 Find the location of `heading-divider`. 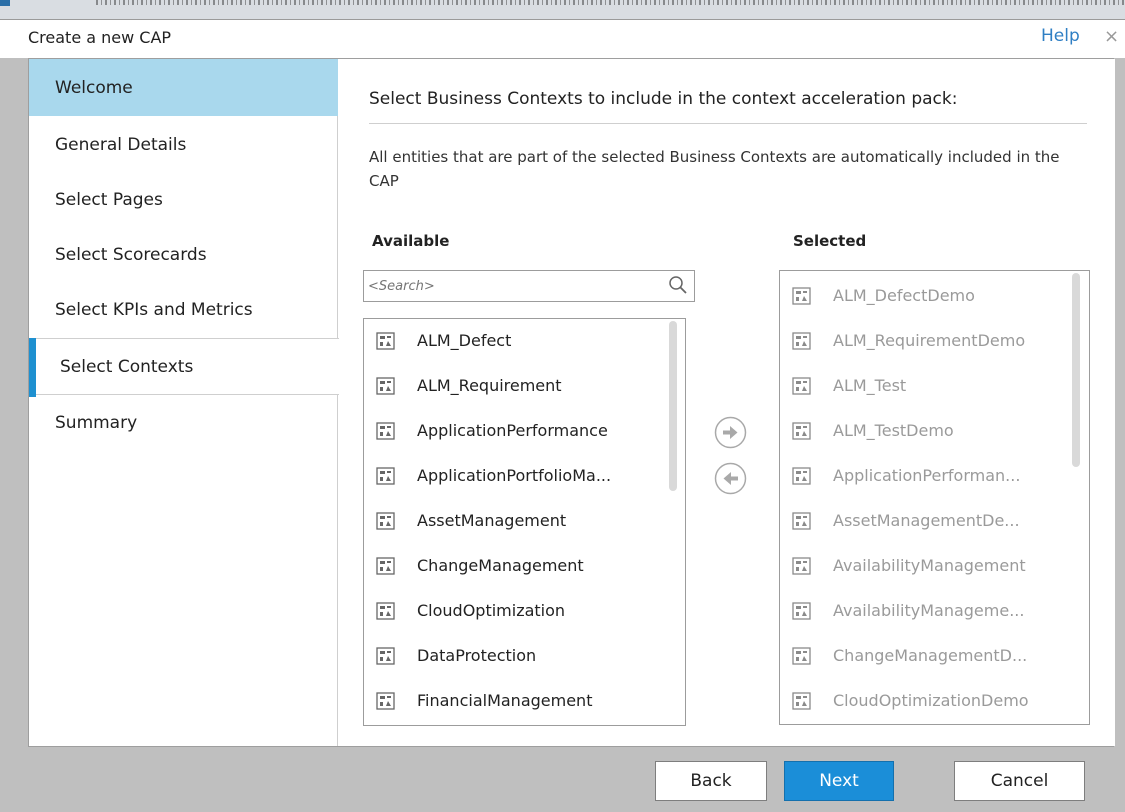

heading-divider is located at coordinates (728, 123).